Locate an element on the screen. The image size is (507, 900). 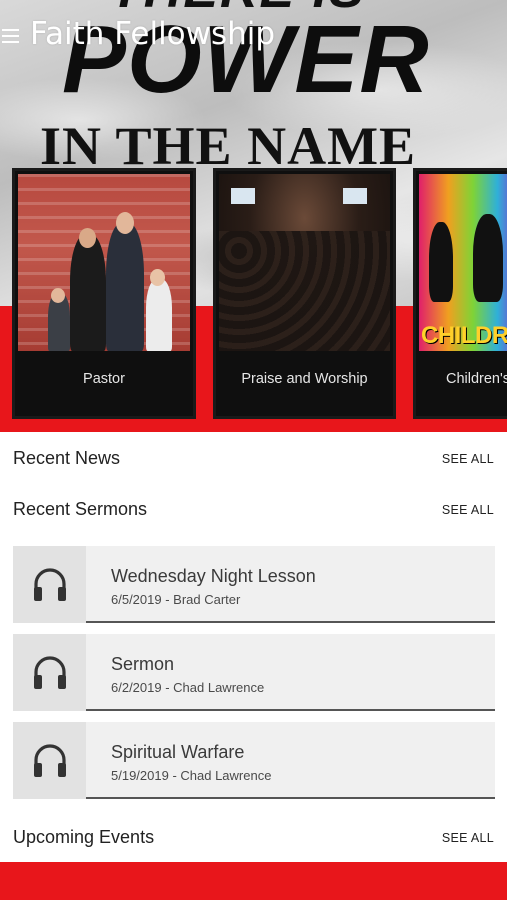
section-title: Recent Sermons is located at coordinates (80, 509).